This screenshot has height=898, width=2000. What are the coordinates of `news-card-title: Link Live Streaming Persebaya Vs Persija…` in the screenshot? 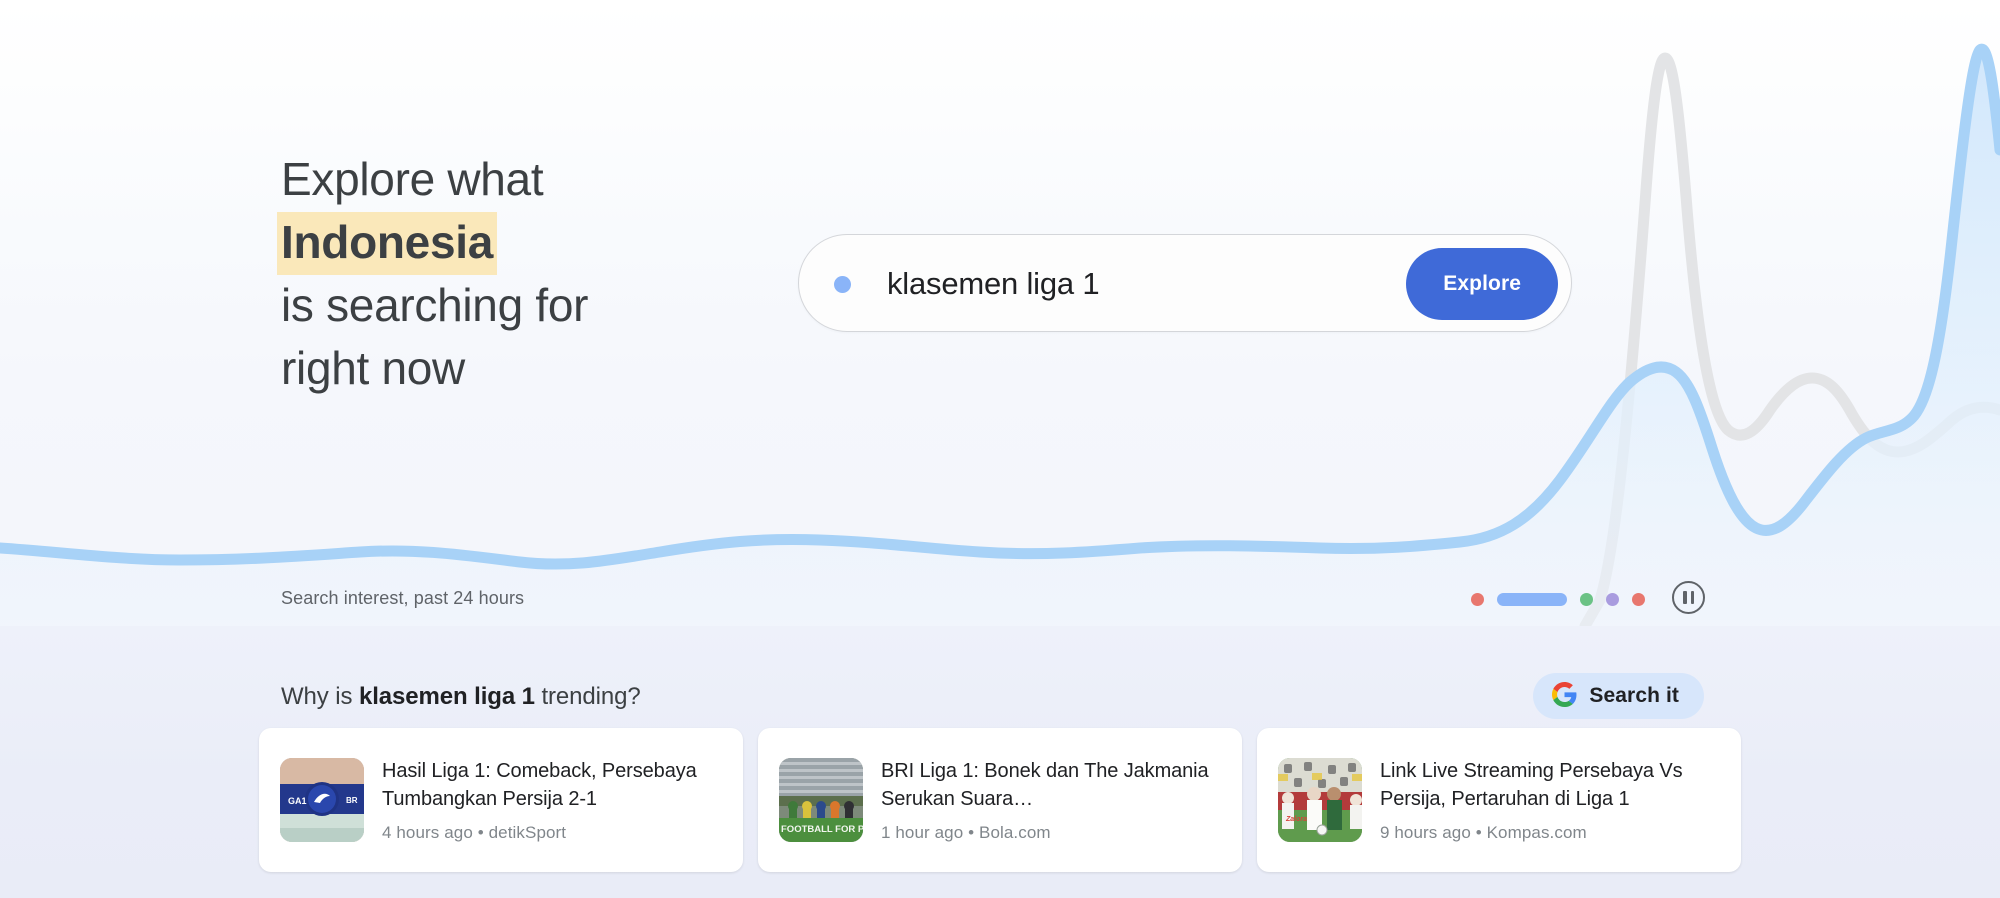 It's located at (1531, 784).